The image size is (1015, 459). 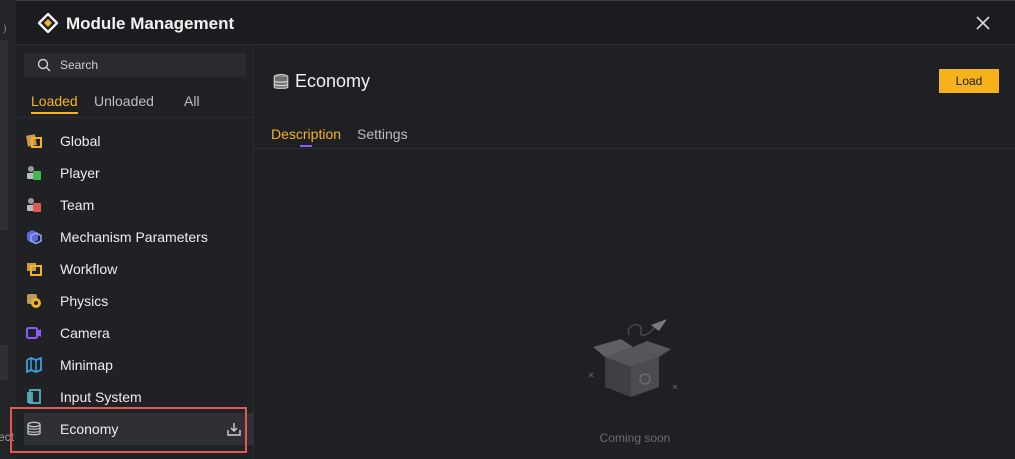 I want to click on background-app-left: ) ect, so click(x=8, y=229).